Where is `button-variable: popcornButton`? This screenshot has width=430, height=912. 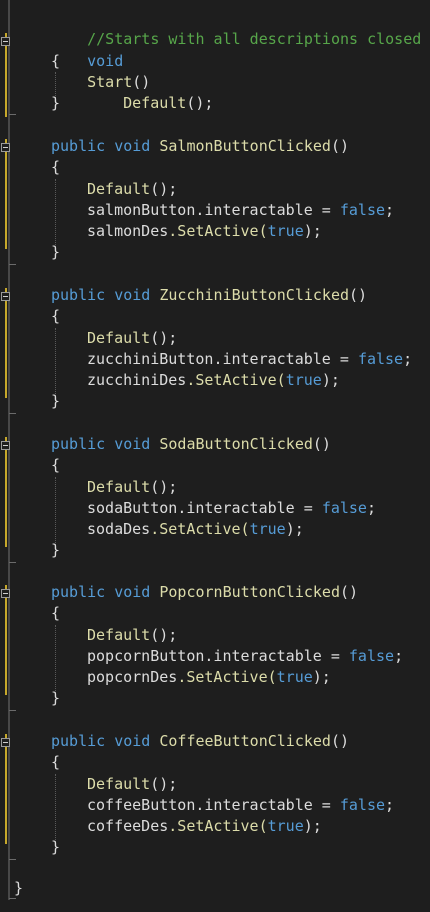 button-variable: popcornButton is located at coordinates (146, 656).